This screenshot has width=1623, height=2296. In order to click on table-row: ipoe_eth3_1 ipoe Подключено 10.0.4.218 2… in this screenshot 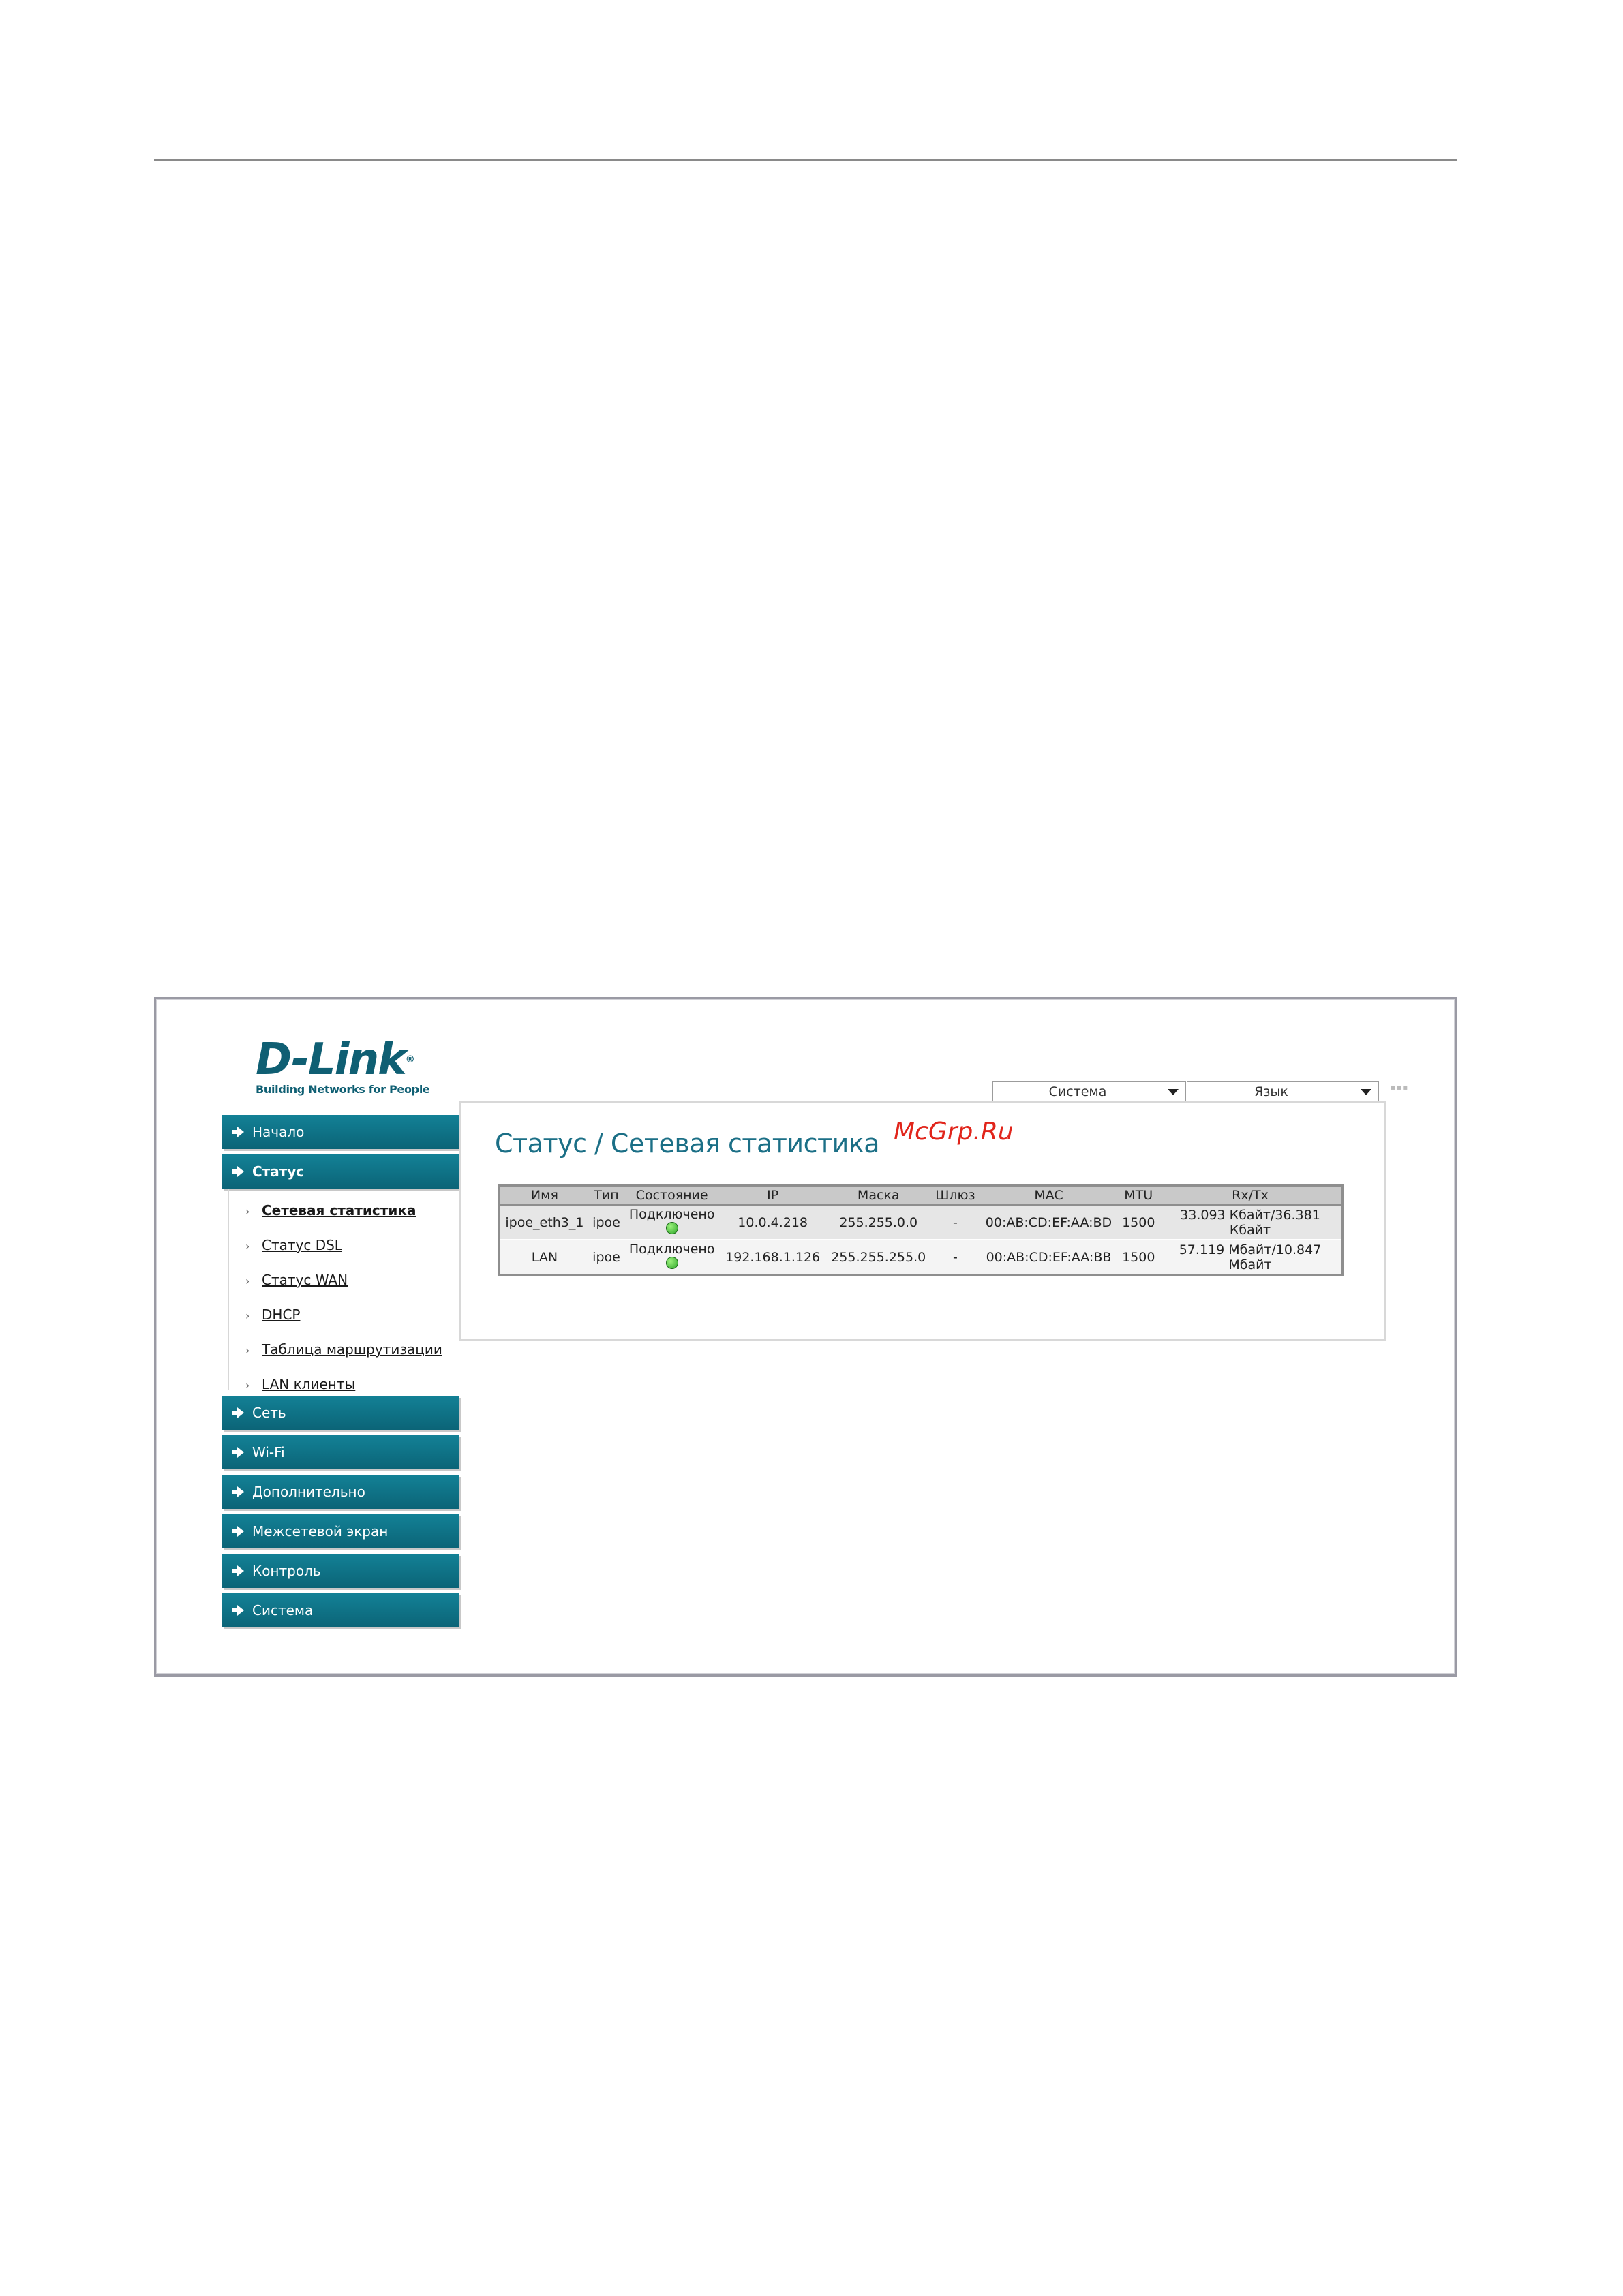, I will do `click(921, 1222)`.